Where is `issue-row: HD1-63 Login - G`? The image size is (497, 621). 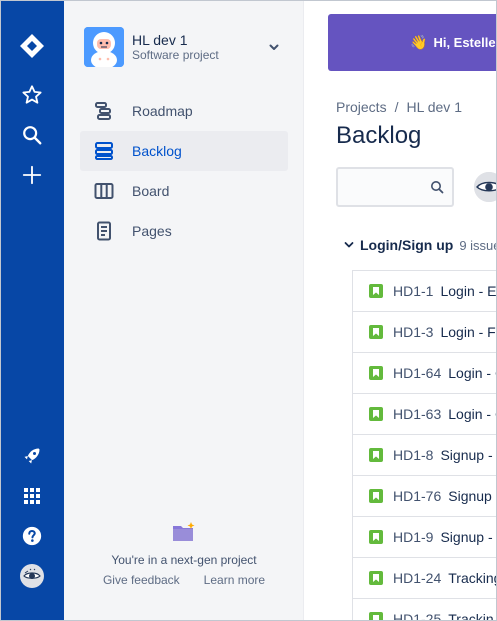 issue-row: HD1-63 Login - G is located at coordinates (425, 414).